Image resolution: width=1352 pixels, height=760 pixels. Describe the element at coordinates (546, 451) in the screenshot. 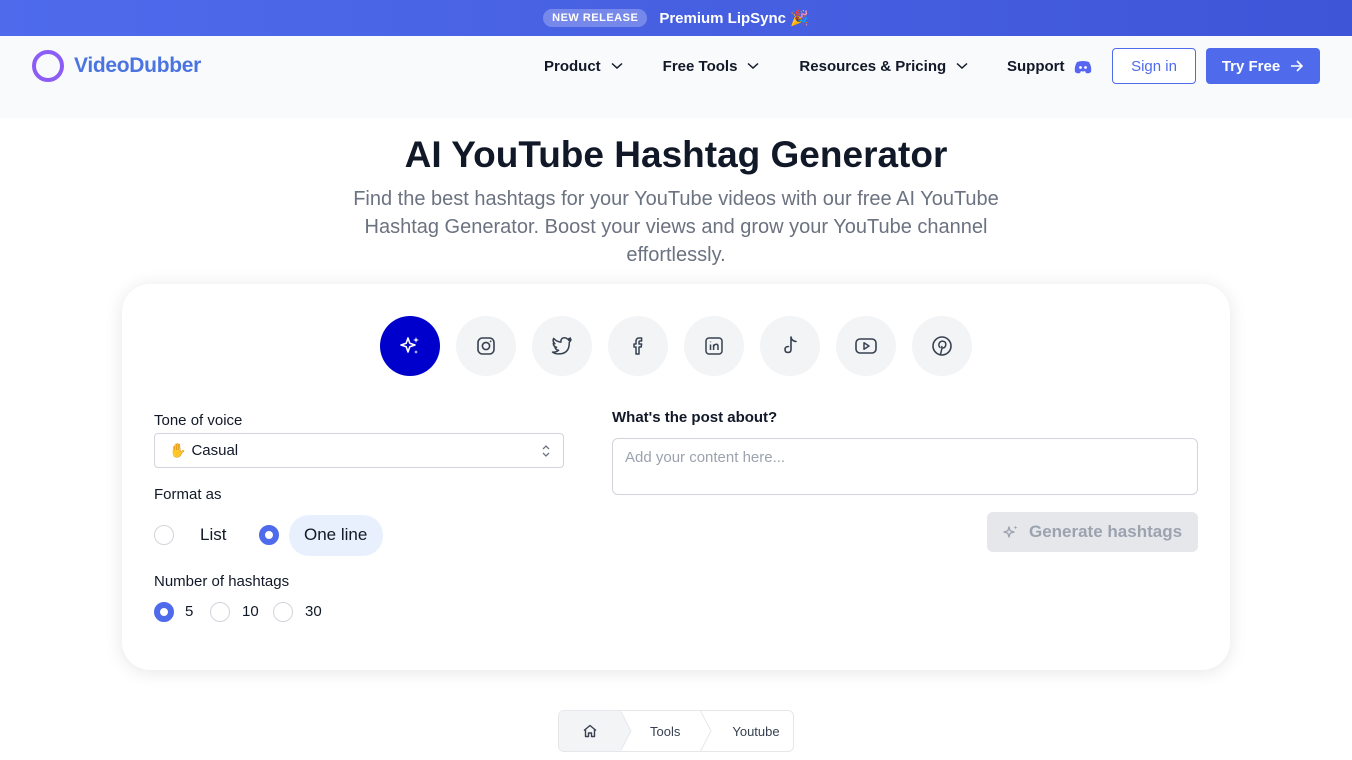

I see `select-updown-icon` at that location.